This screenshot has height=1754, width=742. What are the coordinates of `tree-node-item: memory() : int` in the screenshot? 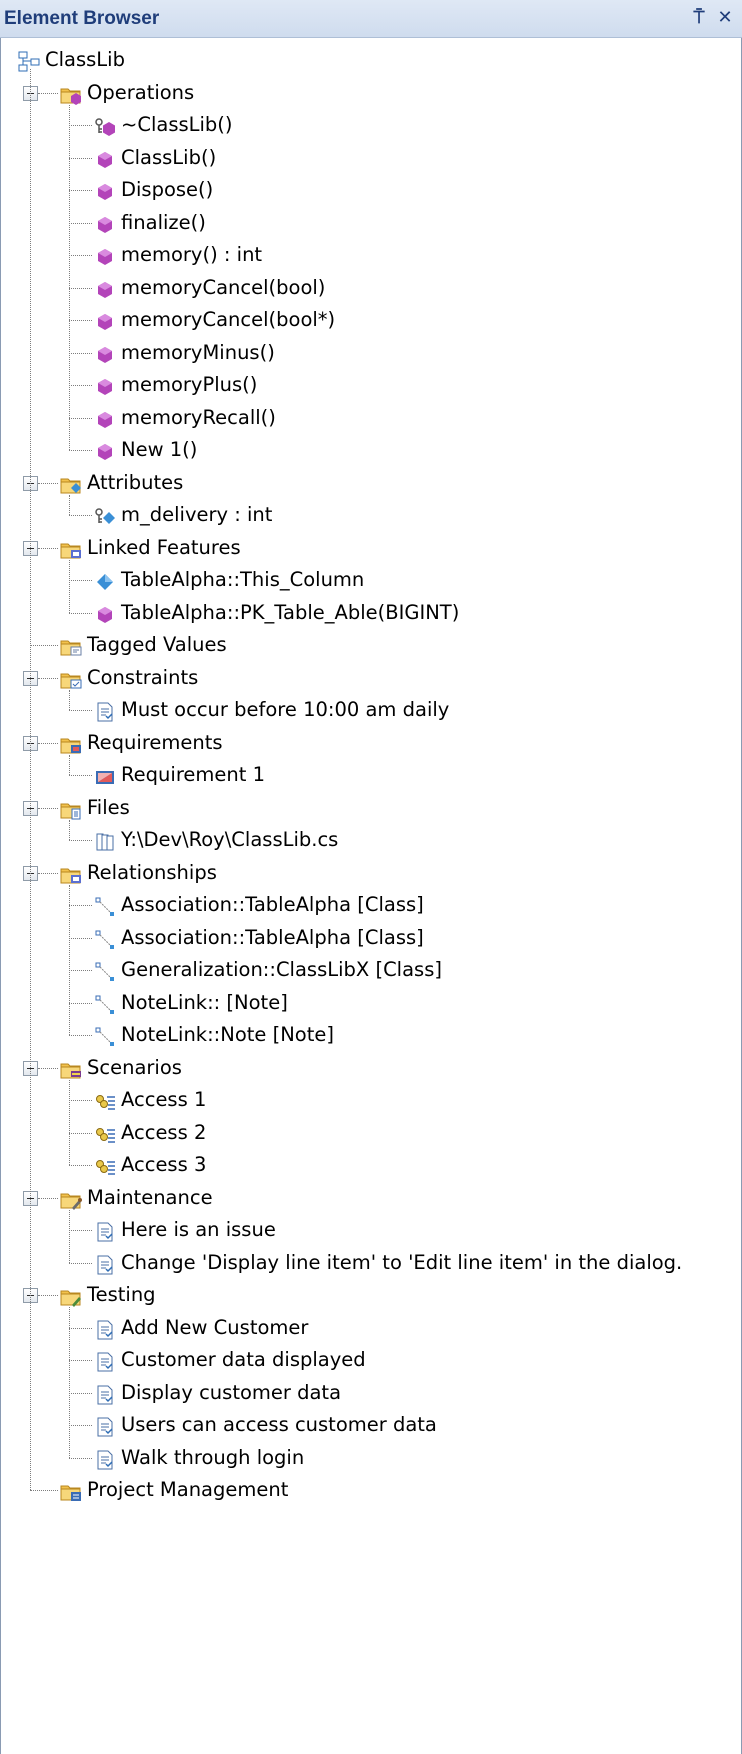 It's located at (371, 255).